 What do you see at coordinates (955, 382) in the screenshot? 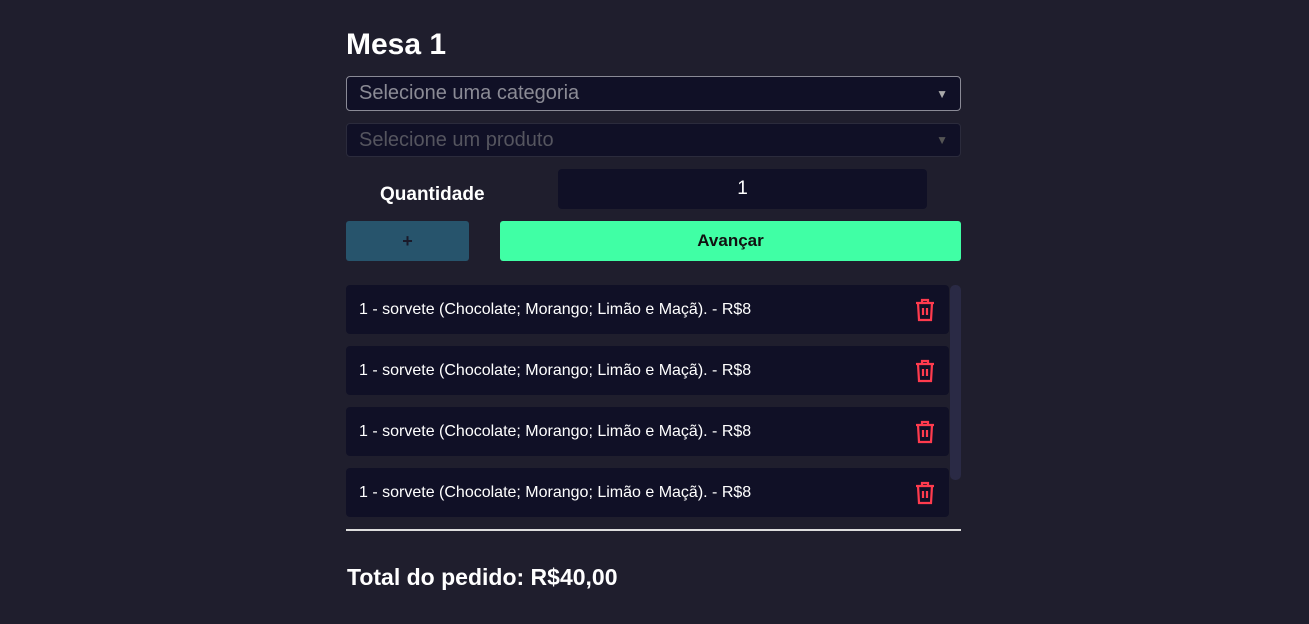
I see `scrollbar` at bounding box center [955, 382].